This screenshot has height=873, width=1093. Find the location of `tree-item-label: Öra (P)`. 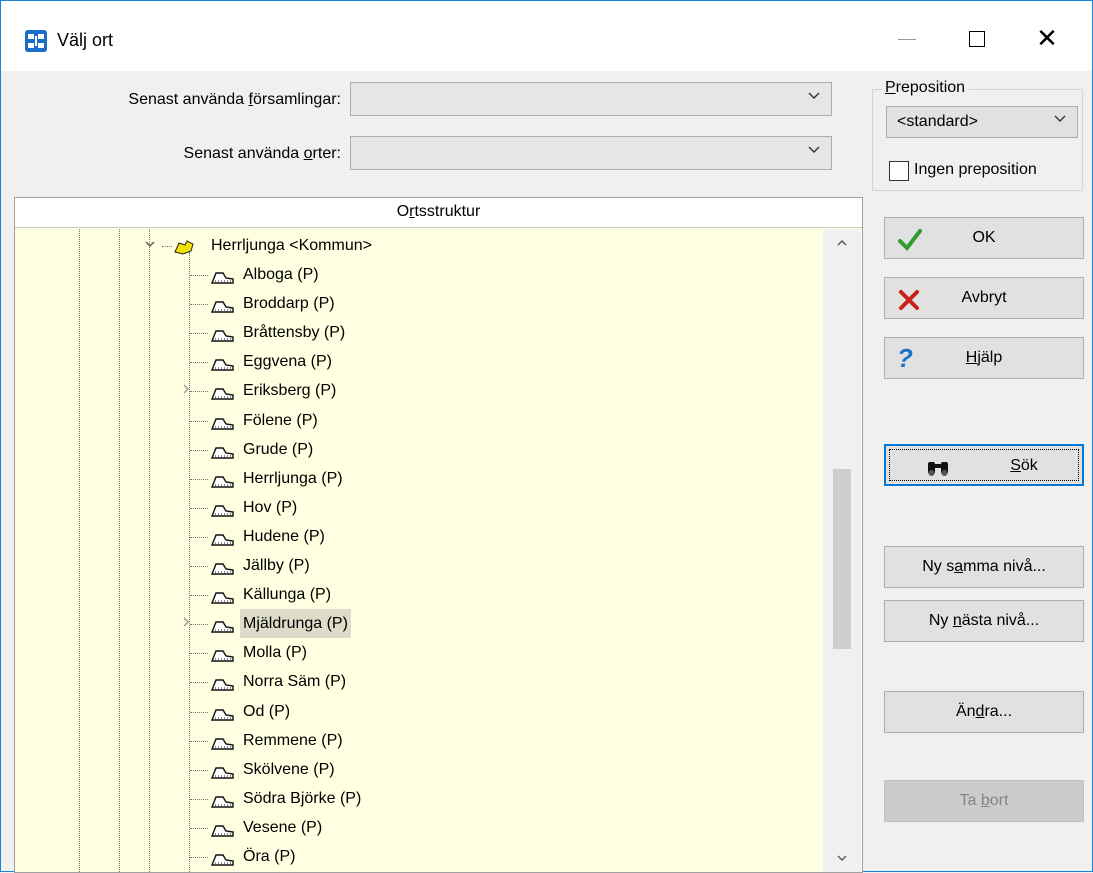

tree-item-label: Öra (P) is located at coordinates (269, 856).